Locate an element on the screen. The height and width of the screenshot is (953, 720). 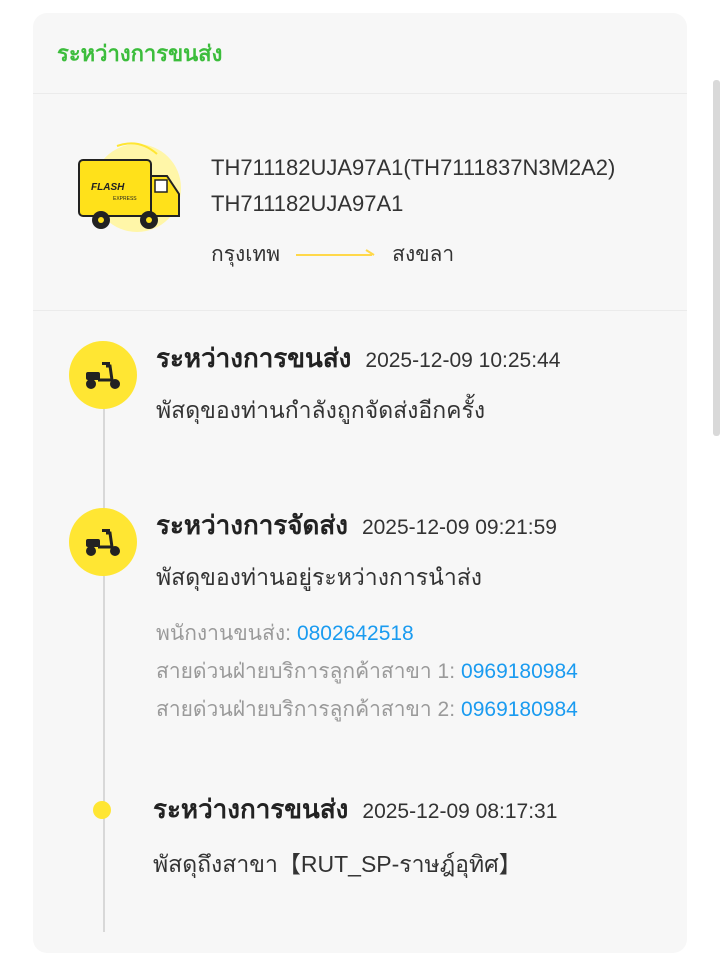
event-description: พัสดุของท่านอยู่ระหว่างการนำส่ง is located at coordinates (319, 577).